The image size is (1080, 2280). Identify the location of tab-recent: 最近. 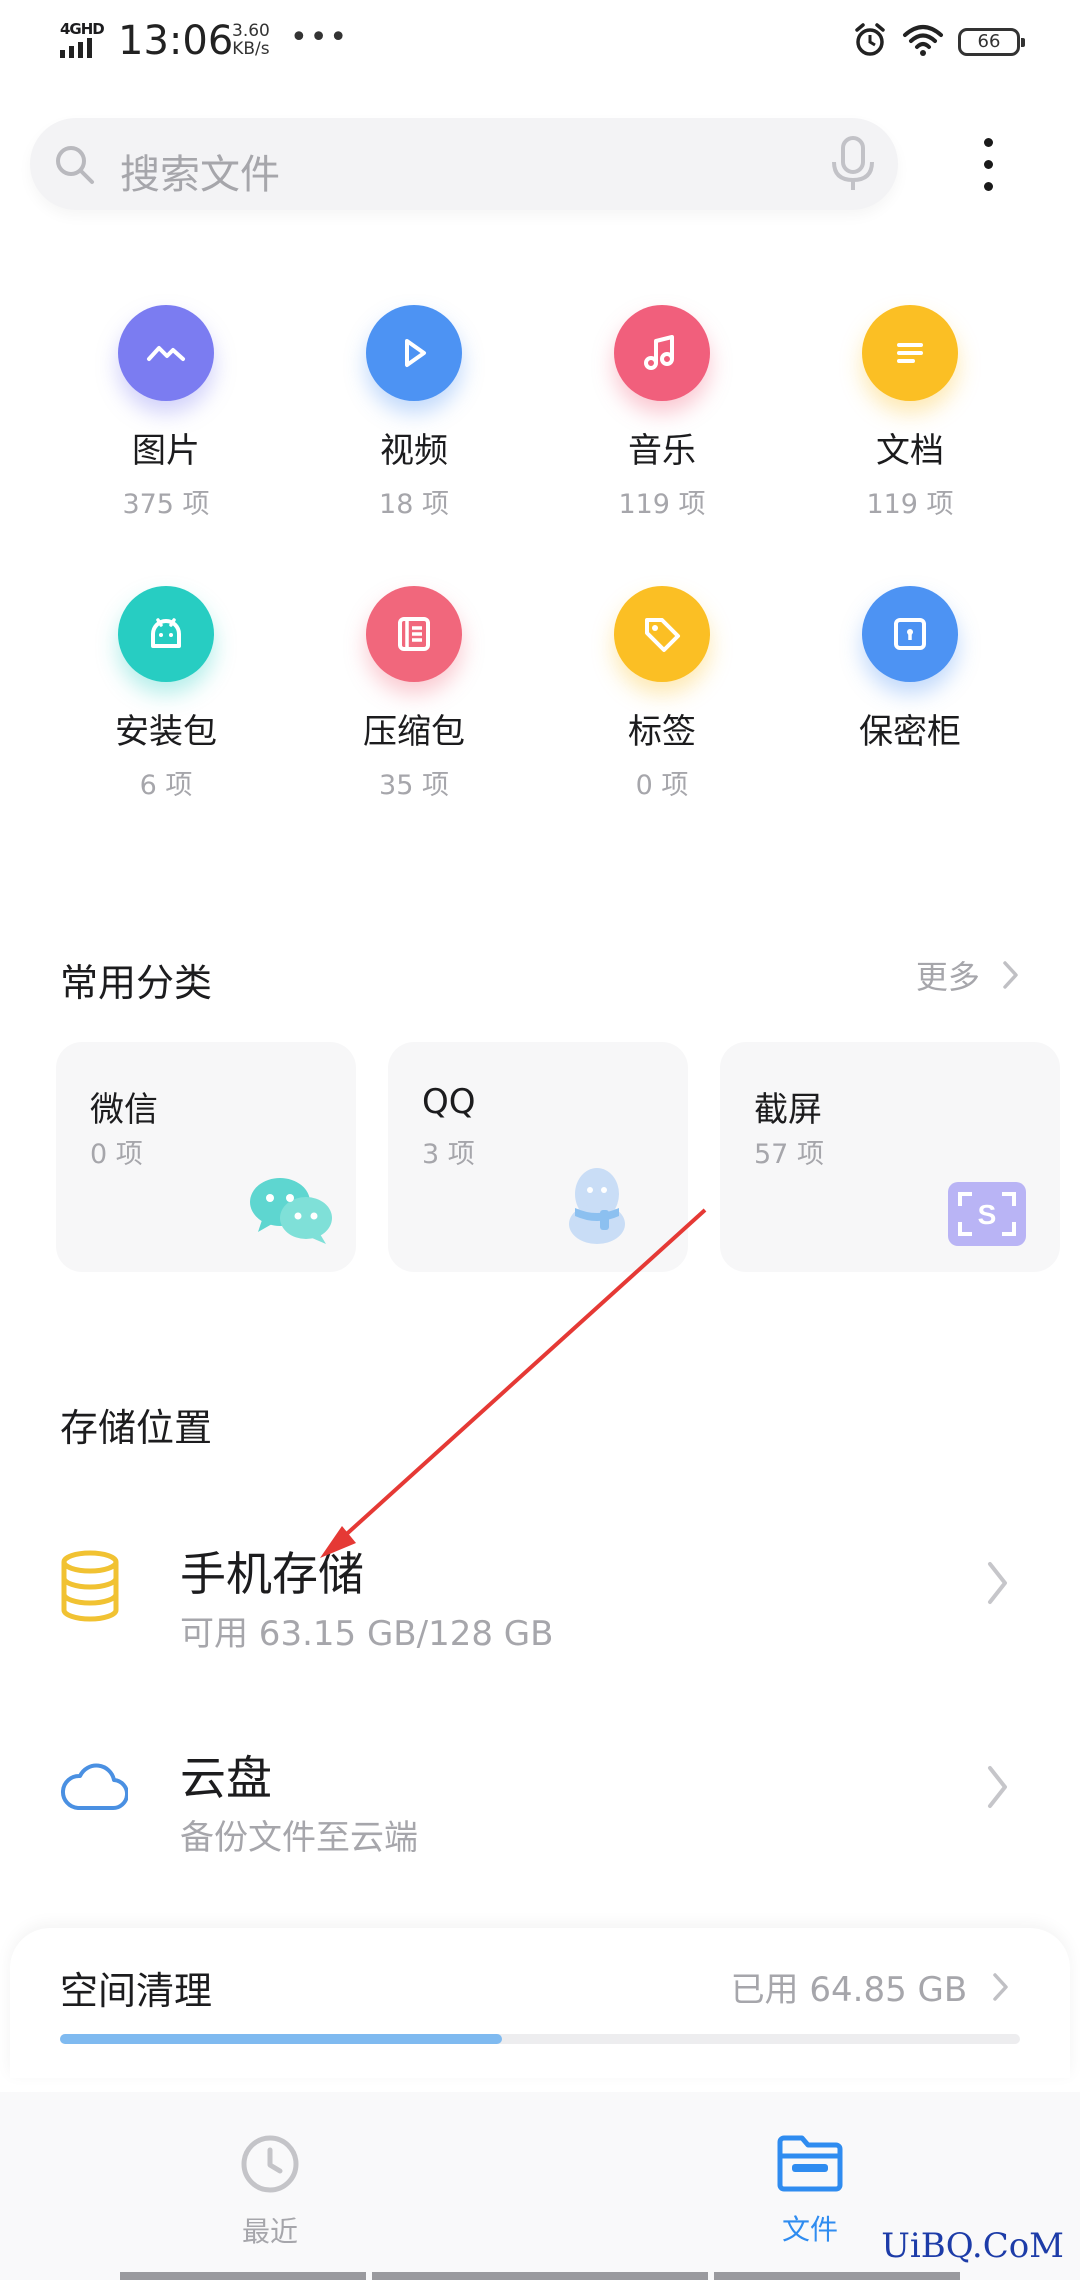
(270, 2191).